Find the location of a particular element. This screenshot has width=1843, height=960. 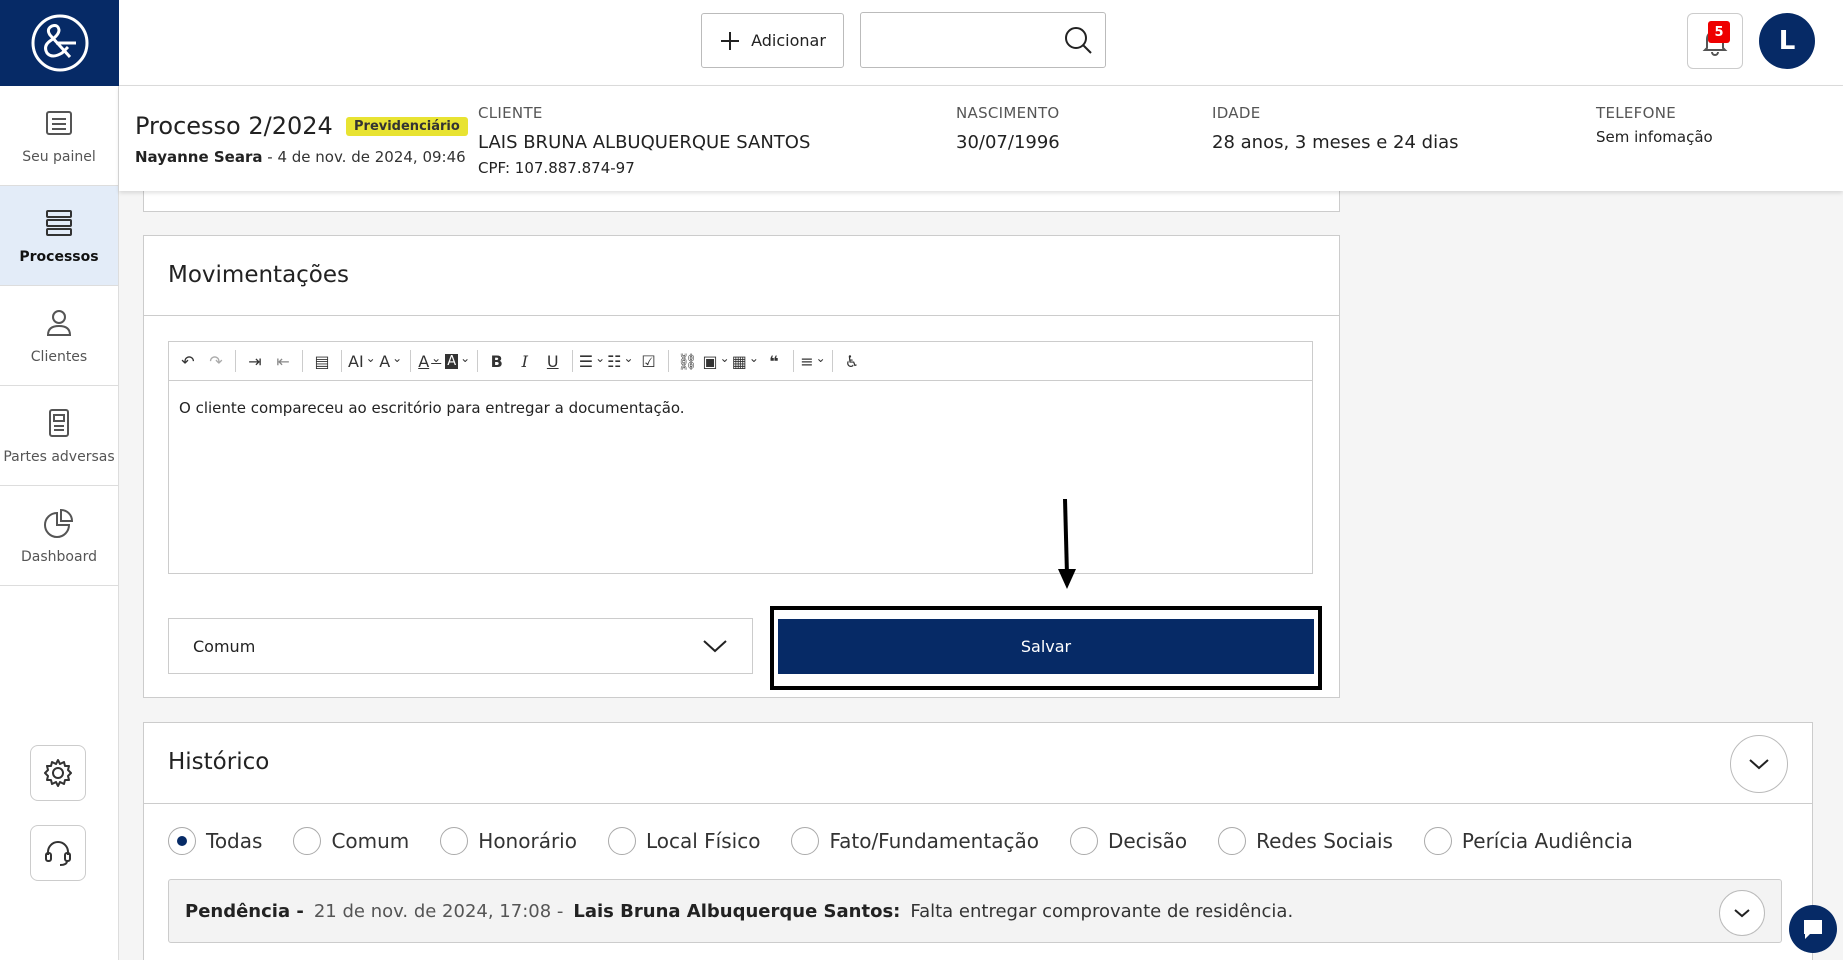

ampersand-logo-icon is located at coordinates (59, 43).